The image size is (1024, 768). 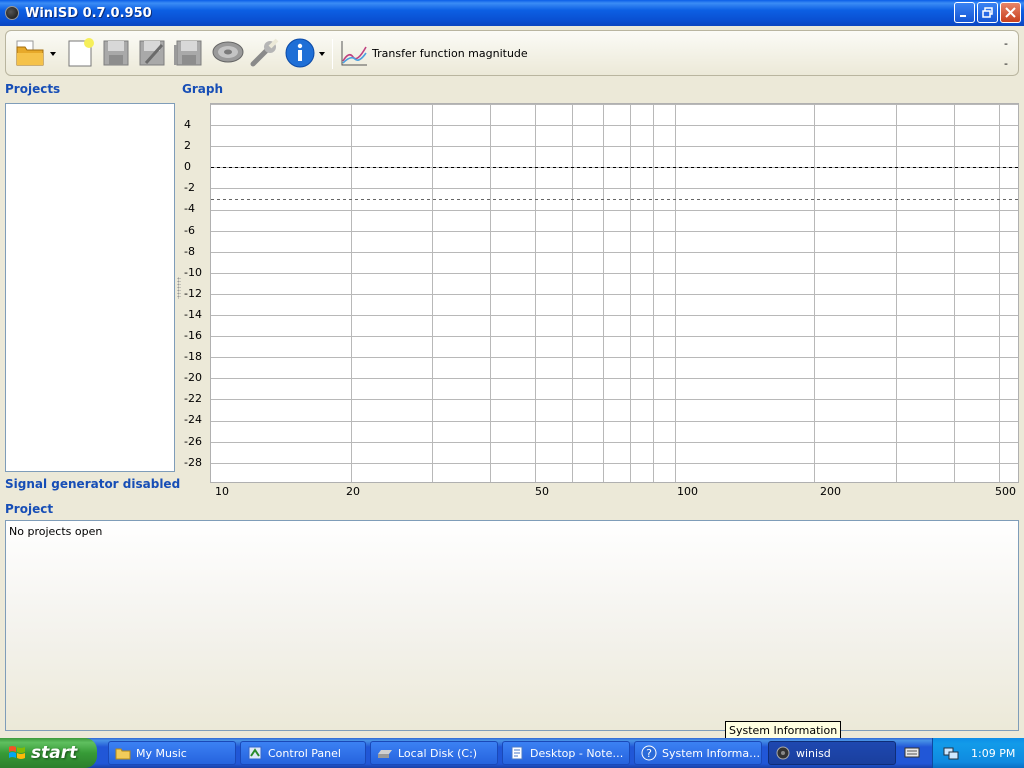 I want to click on toolbar: Transfer function magnitude - -, so click(x=512, y=53).